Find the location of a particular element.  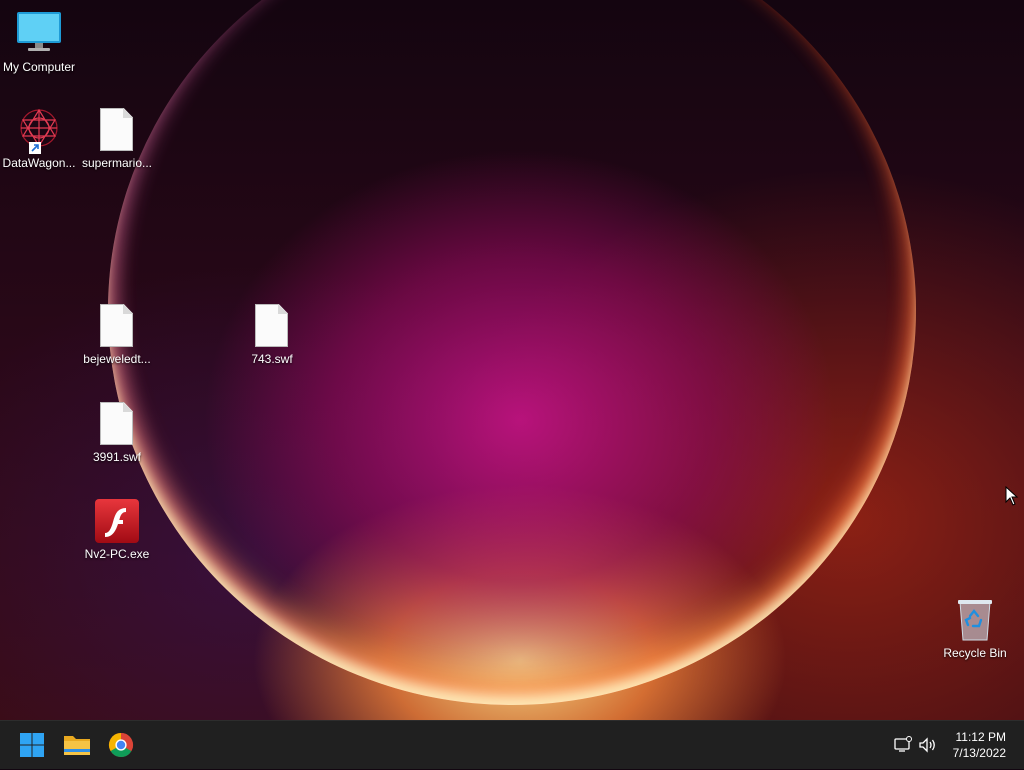

recycle-bin-icon is located at coordinates (975, 620).